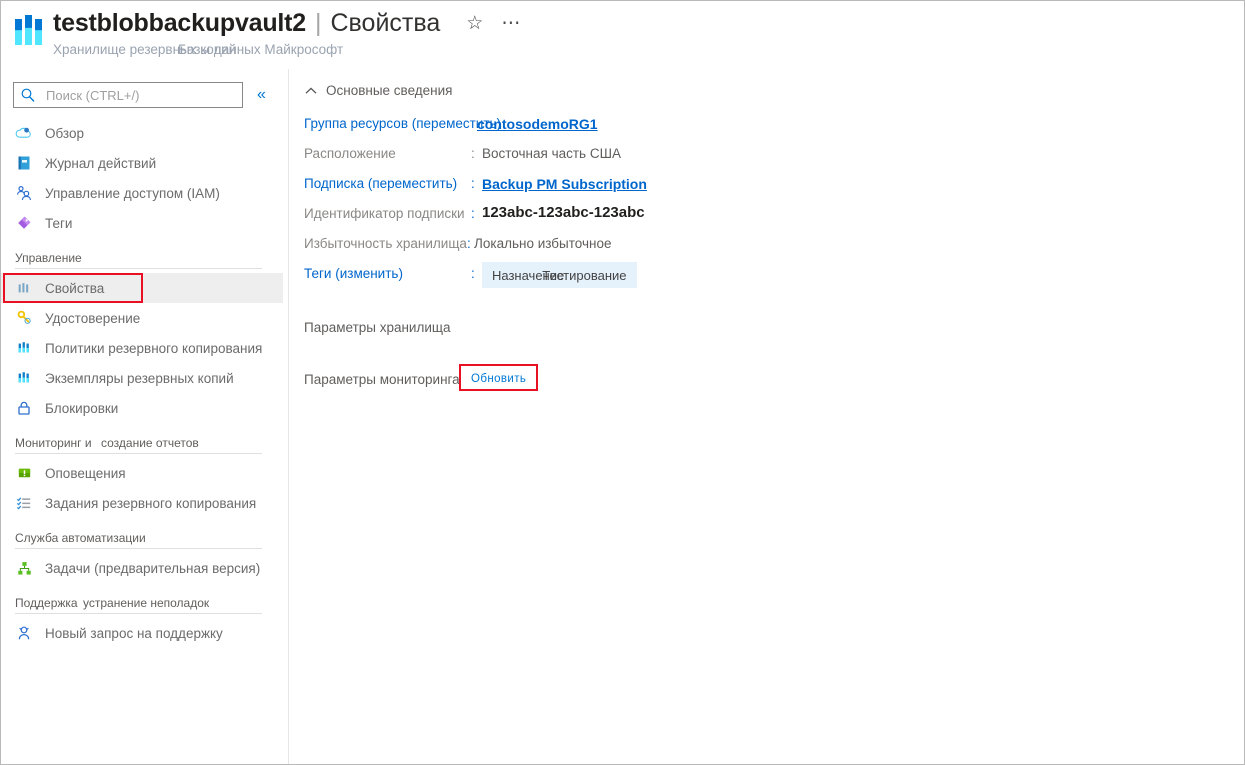  I want to click on tag-chip: Назначение Тестирование, so click(559, 275).